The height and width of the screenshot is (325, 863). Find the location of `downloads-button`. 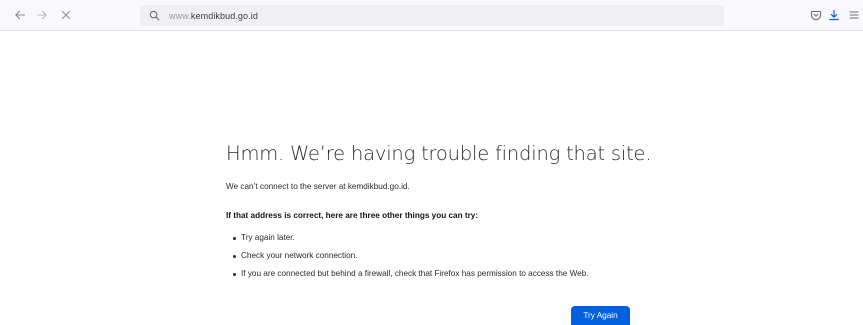

downloads-button is located at coordinates (834, 15).